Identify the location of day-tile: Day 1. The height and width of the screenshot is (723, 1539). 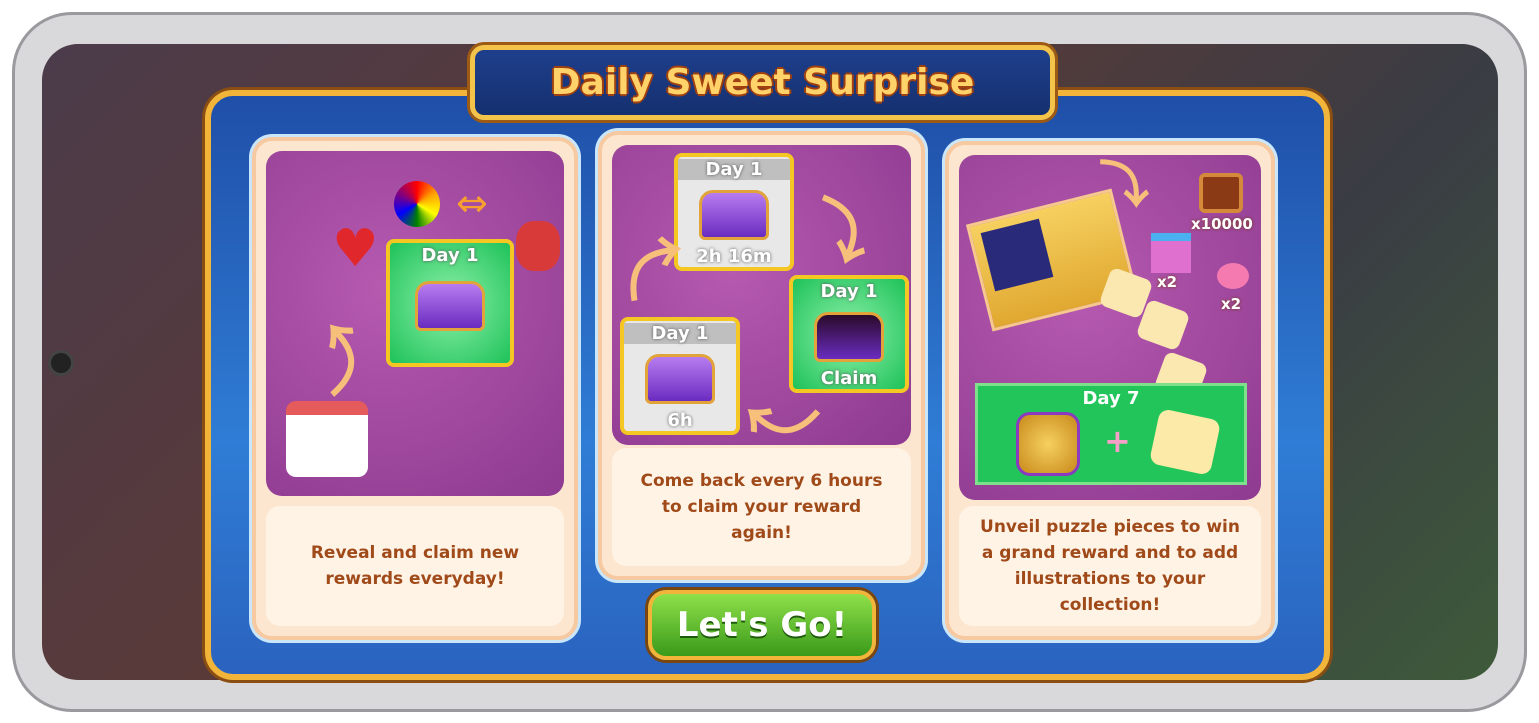
(450, 303).